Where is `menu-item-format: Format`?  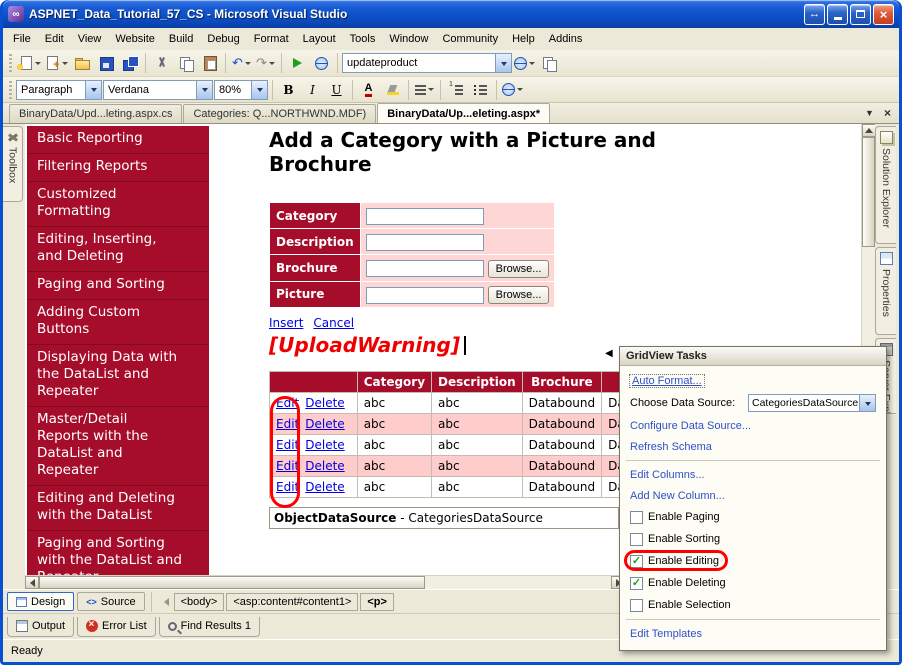
menu-item-format: Format is located at coordinates (271, 39).